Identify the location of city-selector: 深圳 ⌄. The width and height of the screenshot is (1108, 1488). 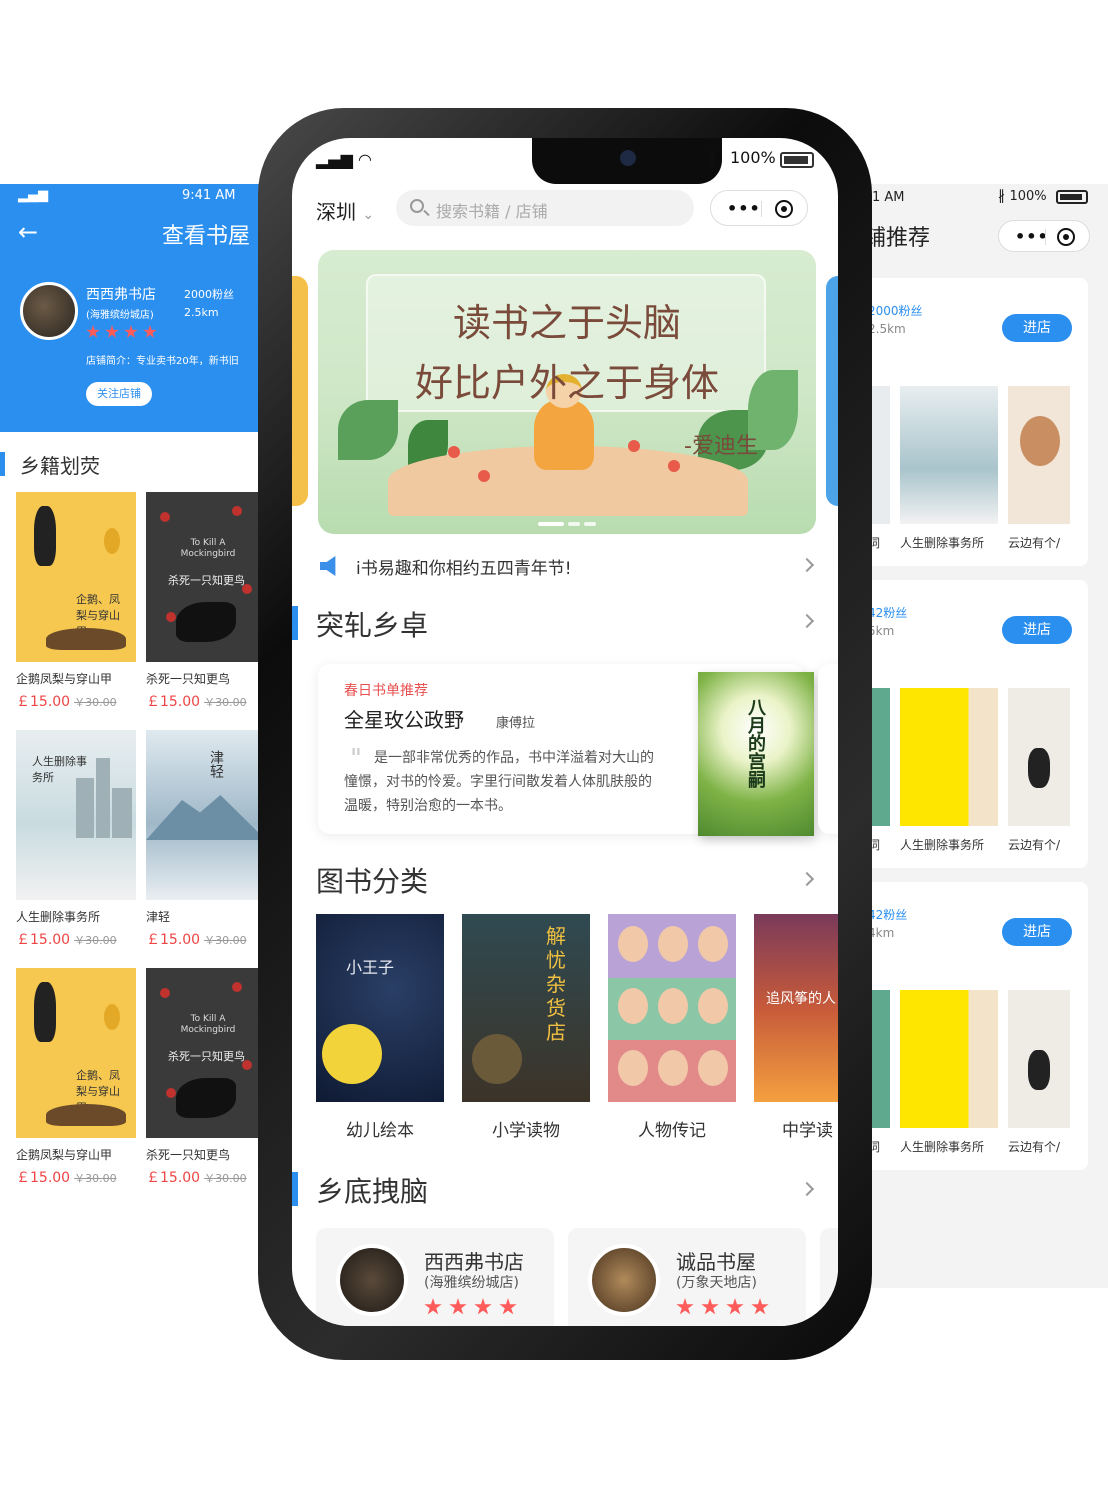
(345, 210).